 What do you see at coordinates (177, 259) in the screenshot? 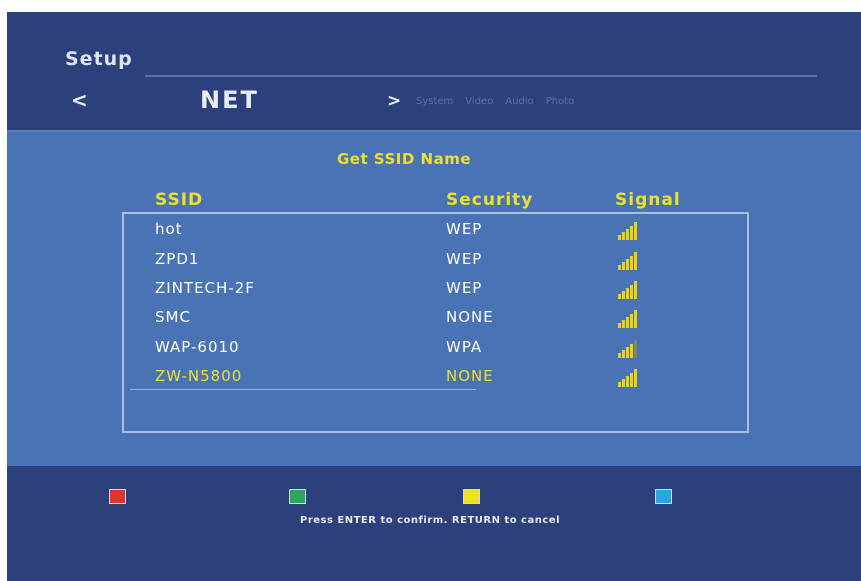
I see `network-ssid: ZPD1` at bounding box center [177, 259].